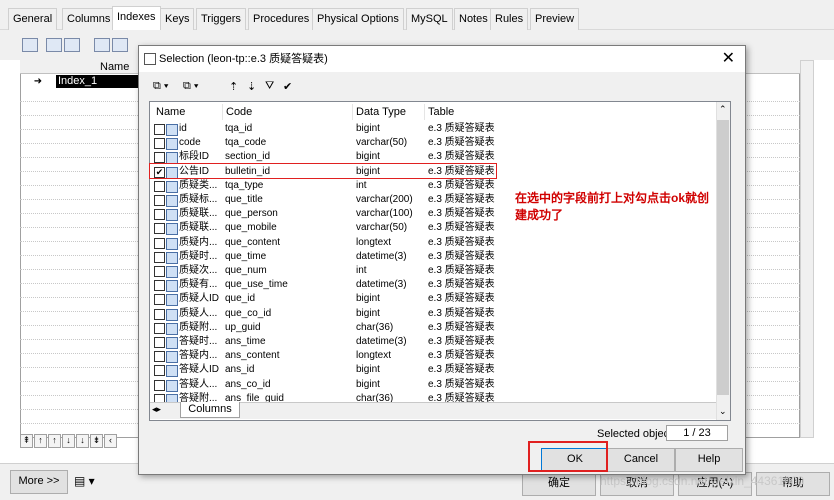 The width and height of the screenshot is (834, 500). What do you see at coordinates (120, 45) in the screenshot?
I see `copy-icon` at bounding box center [120, 45].